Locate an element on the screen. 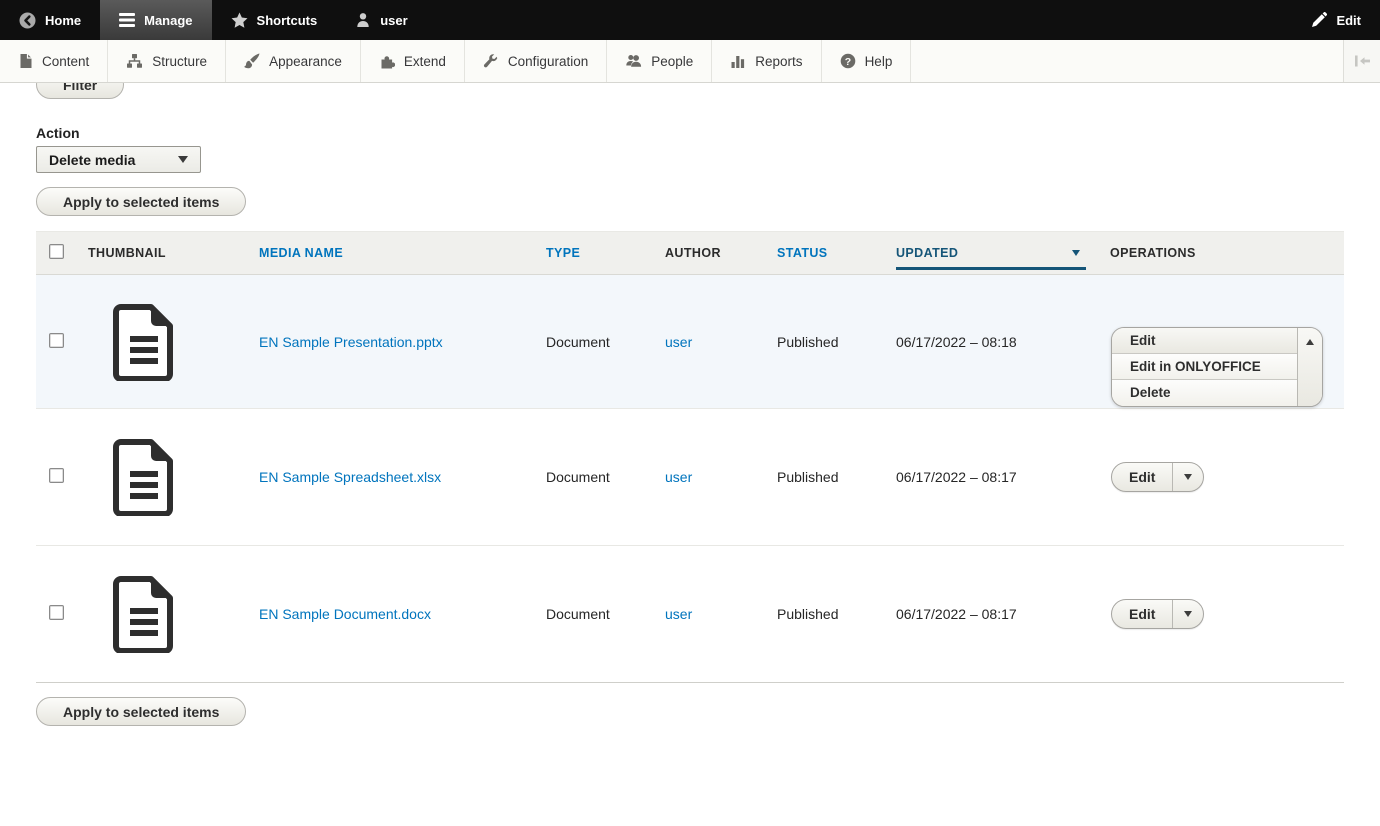 This screenshot has height=826, width=1380. action-select: Delete media is located at coordinates (118, 159).